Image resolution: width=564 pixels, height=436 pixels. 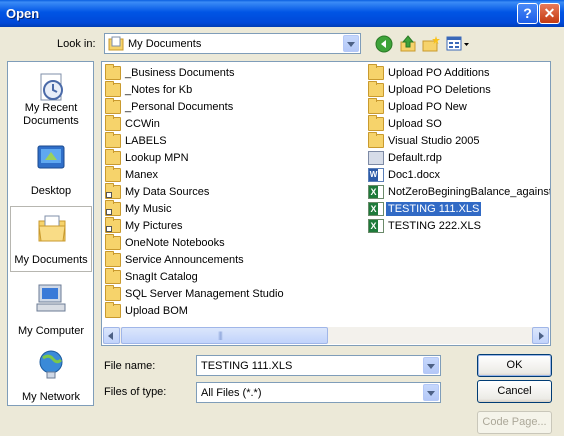 I want to click on file-list-item: My Pictures, so click(x=235, y=226).